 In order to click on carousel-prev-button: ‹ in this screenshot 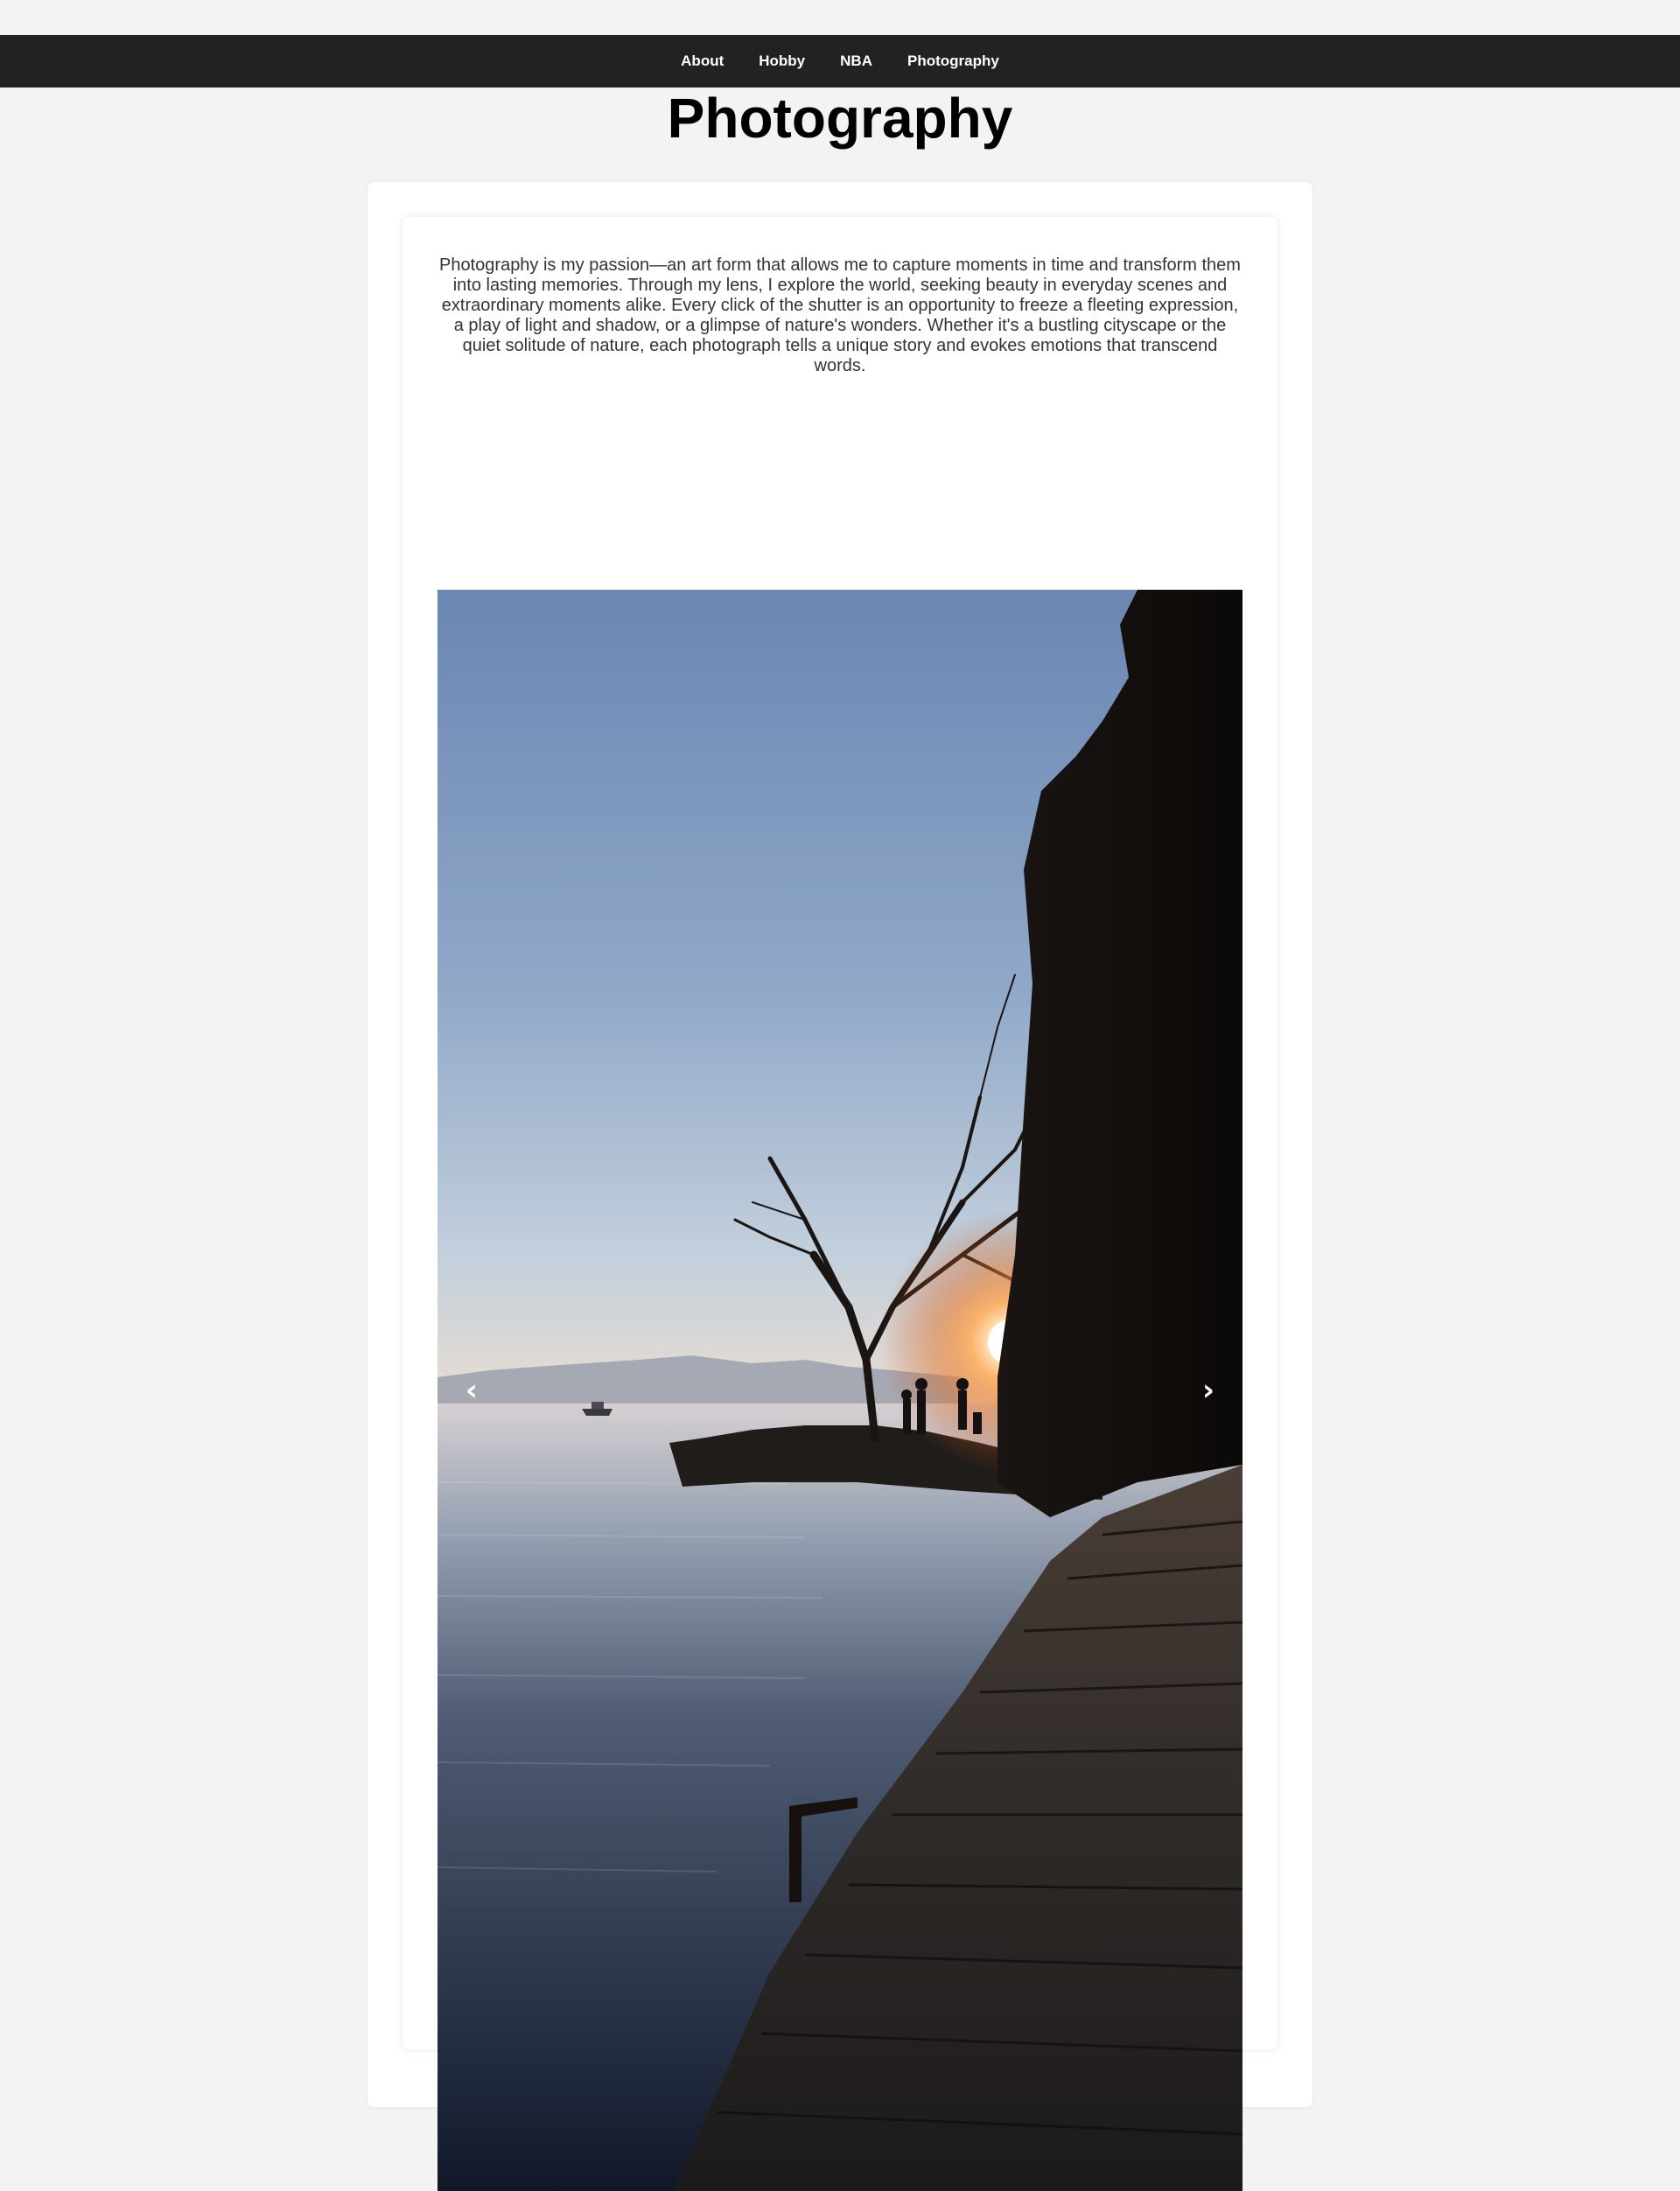, I will do `click(472, 1390)`.